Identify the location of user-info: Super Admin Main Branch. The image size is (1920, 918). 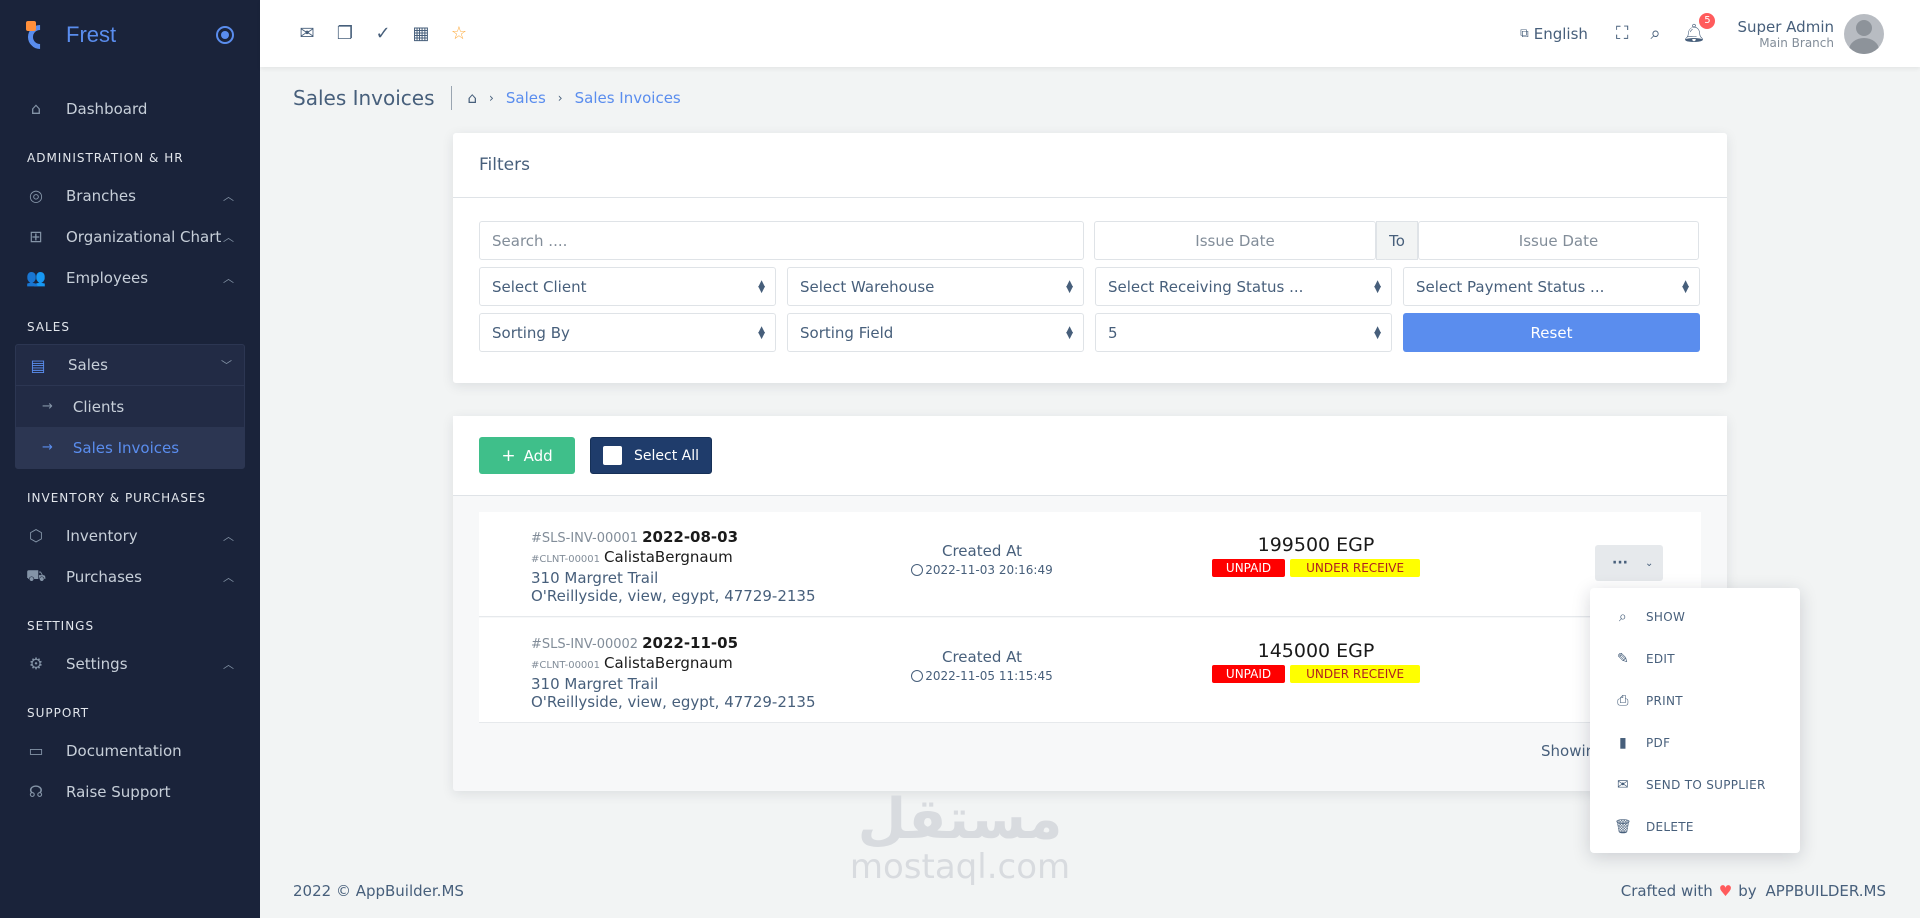
(1785, 34).